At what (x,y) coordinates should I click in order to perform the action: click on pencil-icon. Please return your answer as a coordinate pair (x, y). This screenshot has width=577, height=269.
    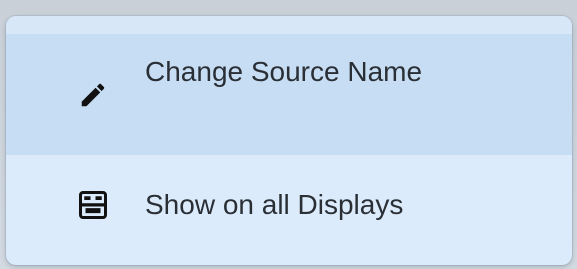
    Looking at the image, I should click on (93, 95).